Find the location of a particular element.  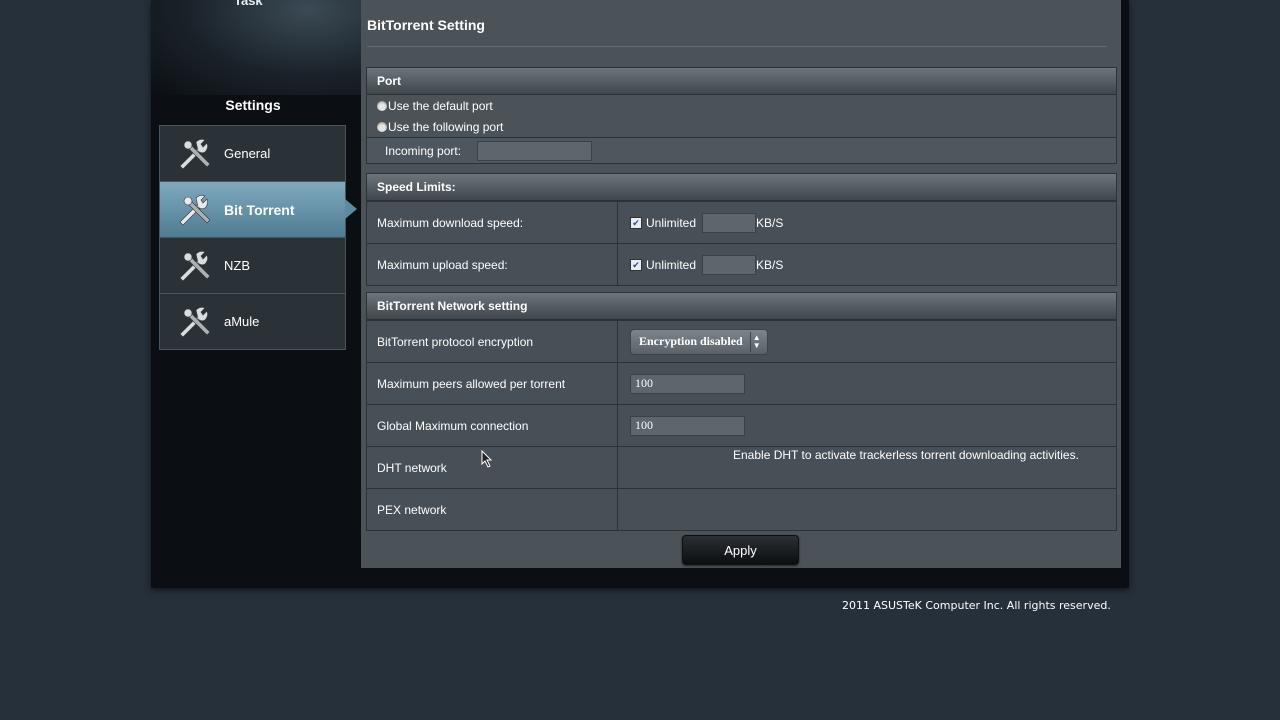

upload-speed-label: Maximum upload speed: is located at coordinates (492, 264).